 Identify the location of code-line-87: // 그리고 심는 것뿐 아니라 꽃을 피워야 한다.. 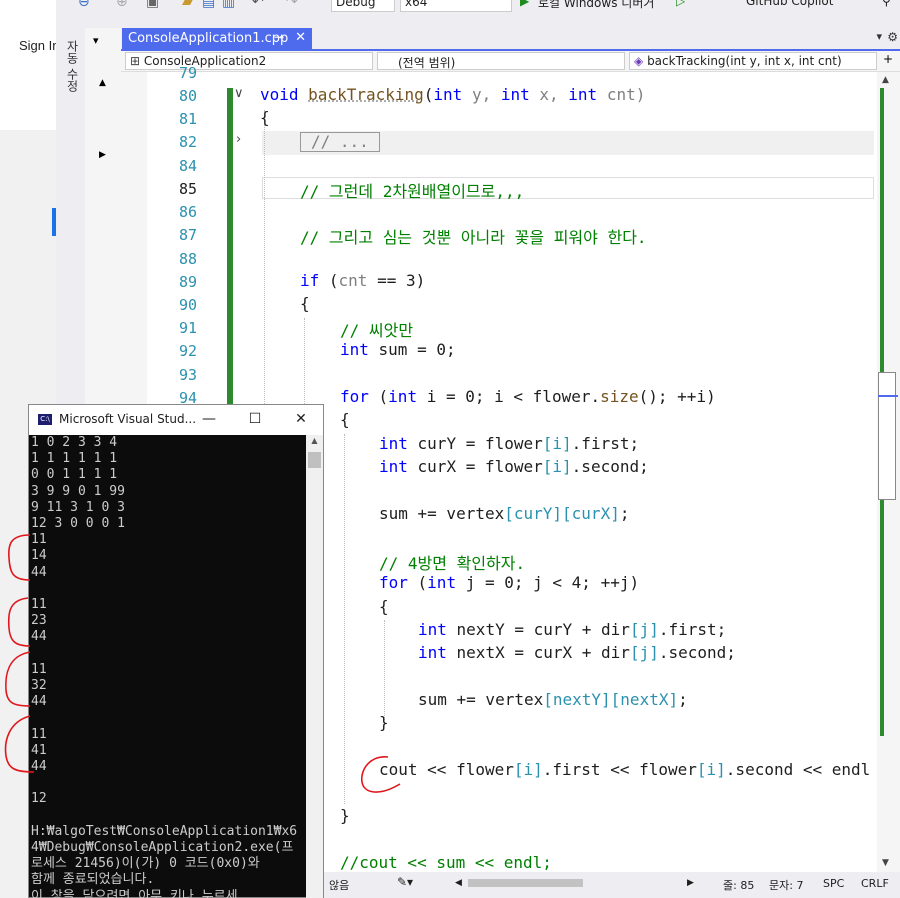
(473, 236).